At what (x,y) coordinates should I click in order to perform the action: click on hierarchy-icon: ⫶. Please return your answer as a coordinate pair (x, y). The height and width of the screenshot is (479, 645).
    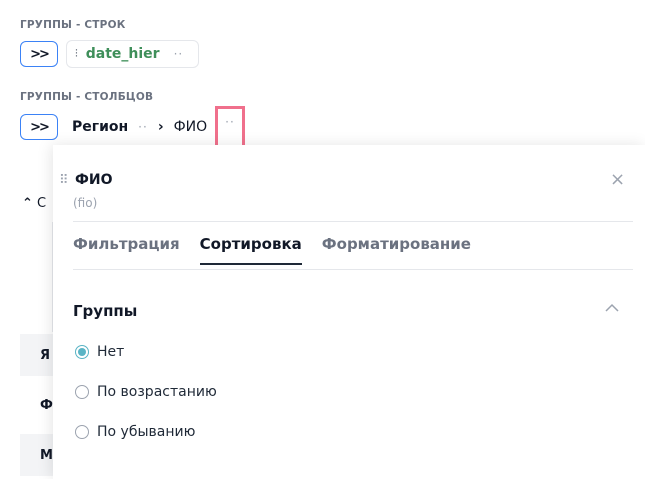
    Looking at the image, I should click on (76, 53).